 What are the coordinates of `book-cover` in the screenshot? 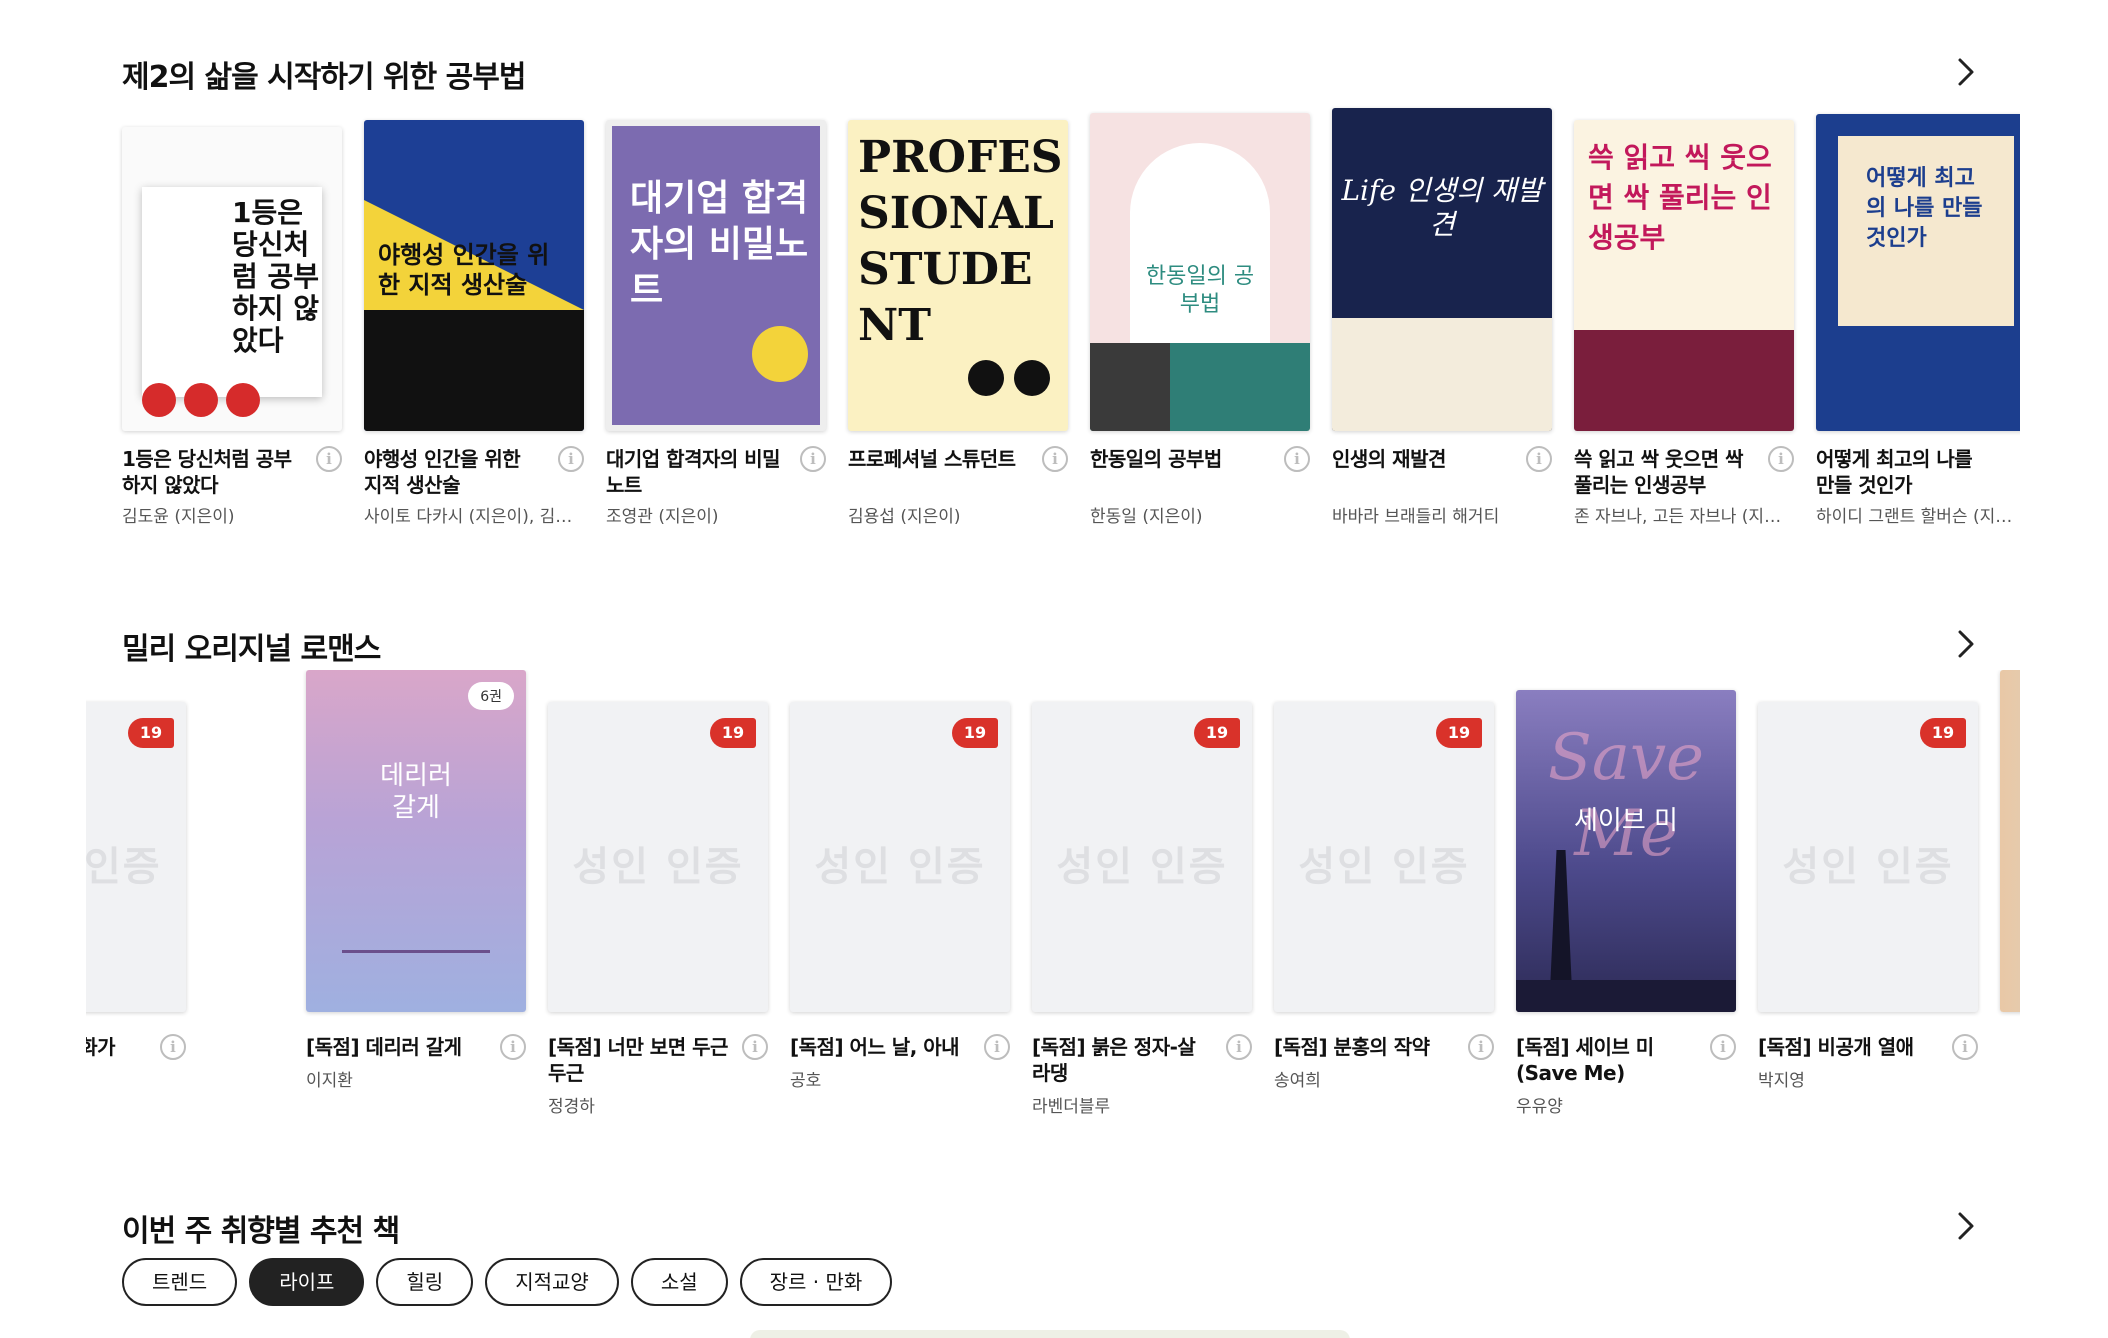 It's located at (2010, 841).